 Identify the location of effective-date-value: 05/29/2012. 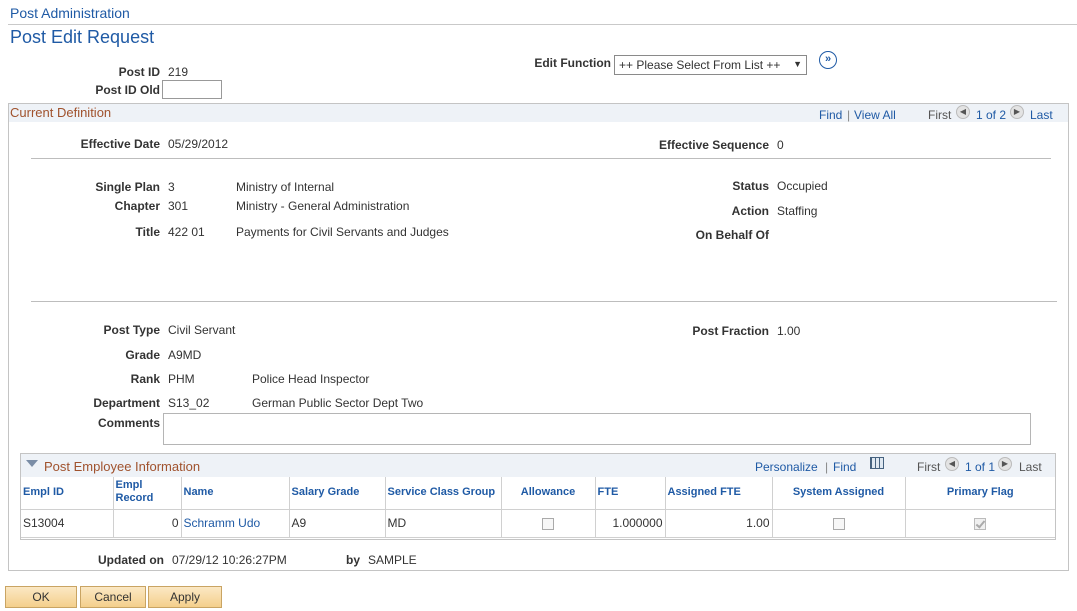
(198, 144).